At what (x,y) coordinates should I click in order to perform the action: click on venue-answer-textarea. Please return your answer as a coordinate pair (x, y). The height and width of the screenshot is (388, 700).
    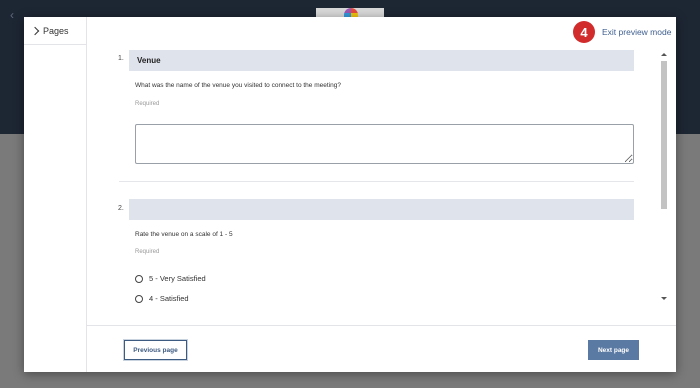
    Looking at the image, I should click on (384, 144).